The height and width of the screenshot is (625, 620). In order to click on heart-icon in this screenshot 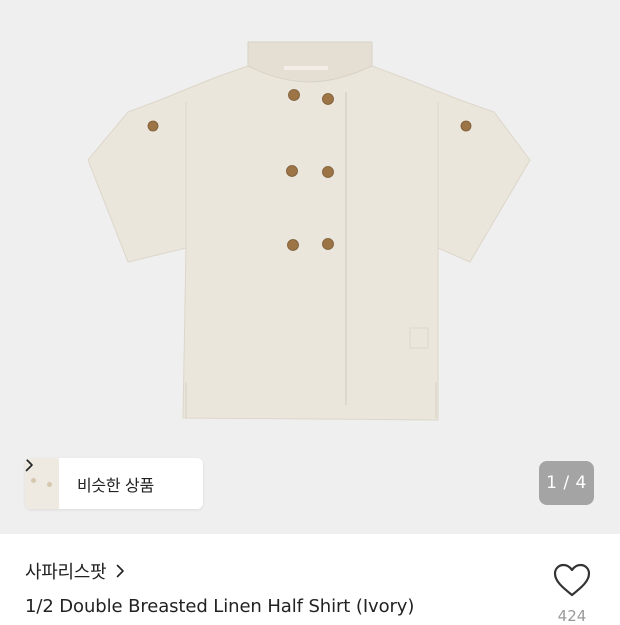, I will do `click(572, 580)`.